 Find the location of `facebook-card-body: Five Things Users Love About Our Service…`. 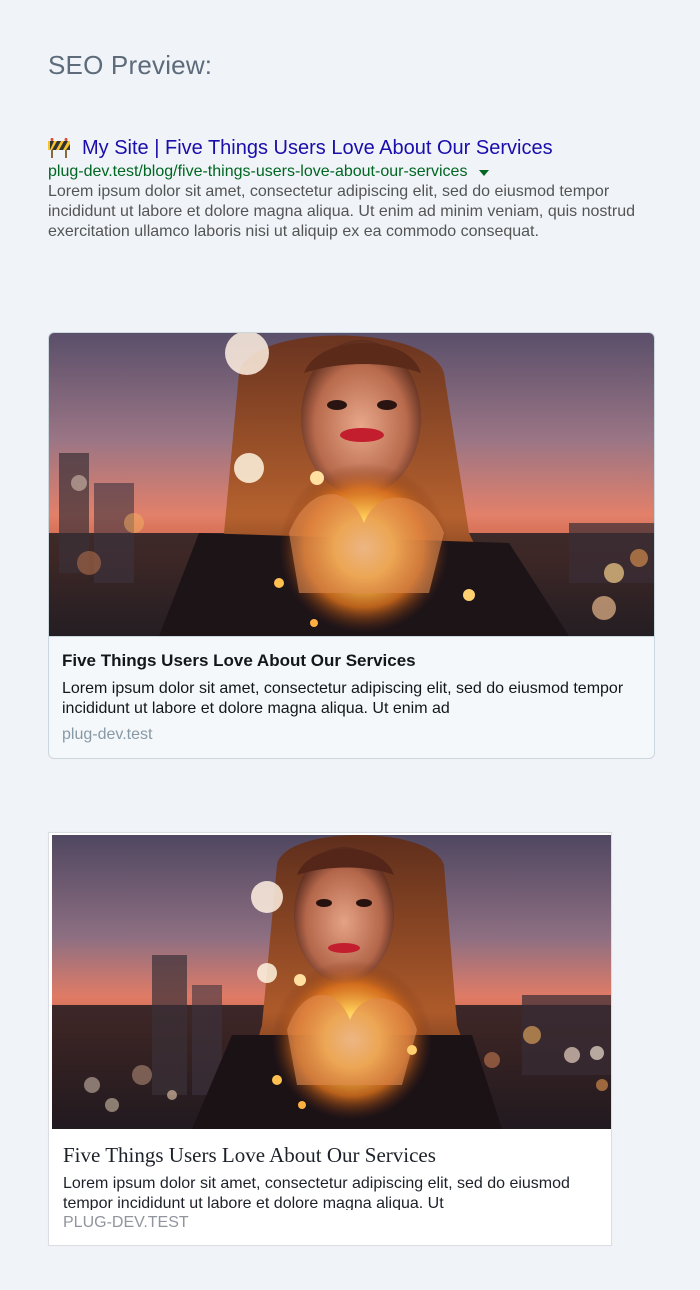

facebook-card-body: Five Things Users Love About Our Service… is located at coordinates (330, 1180).